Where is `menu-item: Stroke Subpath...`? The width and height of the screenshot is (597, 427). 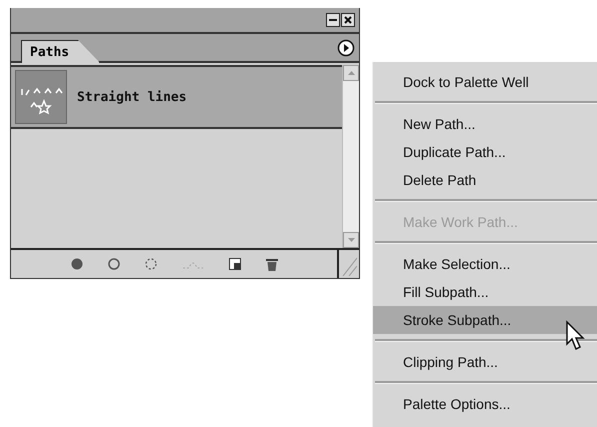
menu-item: Stroke Subpath... is located at coordinates (485, 320).